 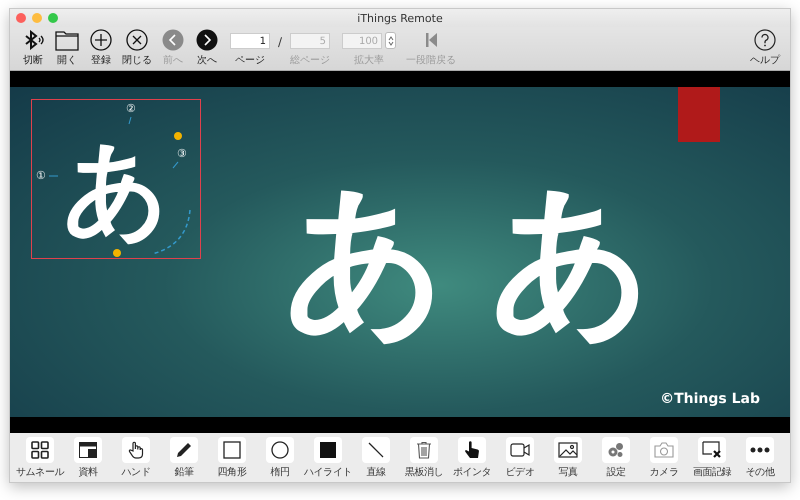 What do you see at coordinates (280, 472) in the screenshot?
I see `tool-label: 楕円` at bounding box center [280, 472].